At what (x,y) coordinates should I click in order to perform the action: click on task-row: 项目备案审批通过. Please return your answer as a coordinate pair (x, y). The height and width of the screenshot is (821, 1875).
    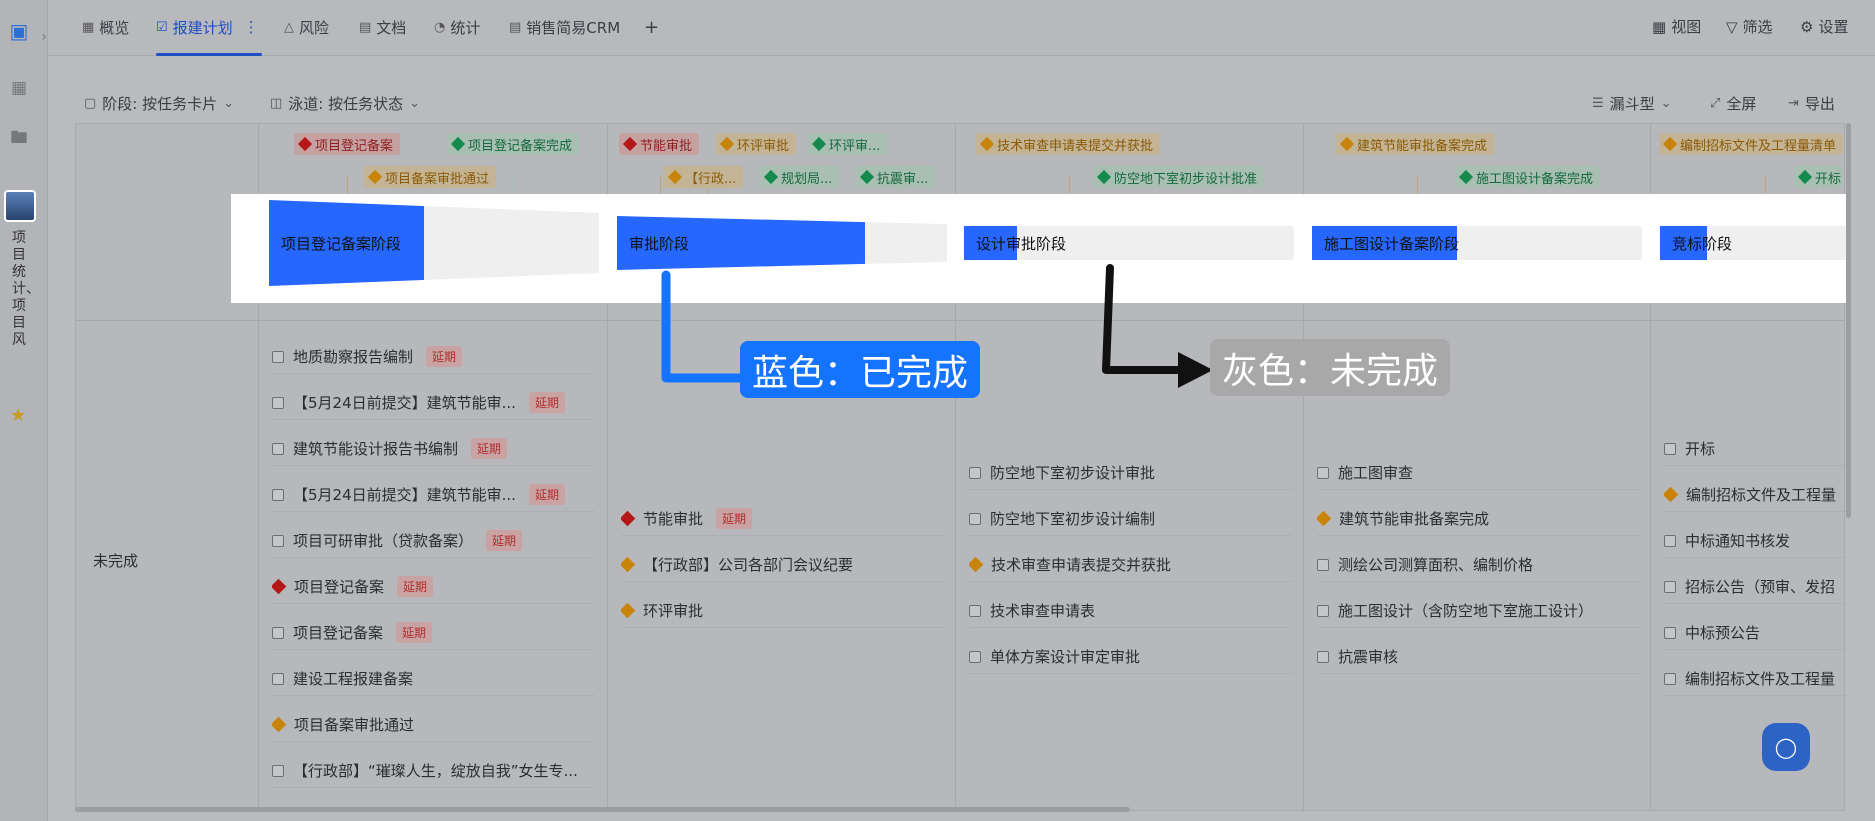
    Looking at the image, I should click on (433, 725).